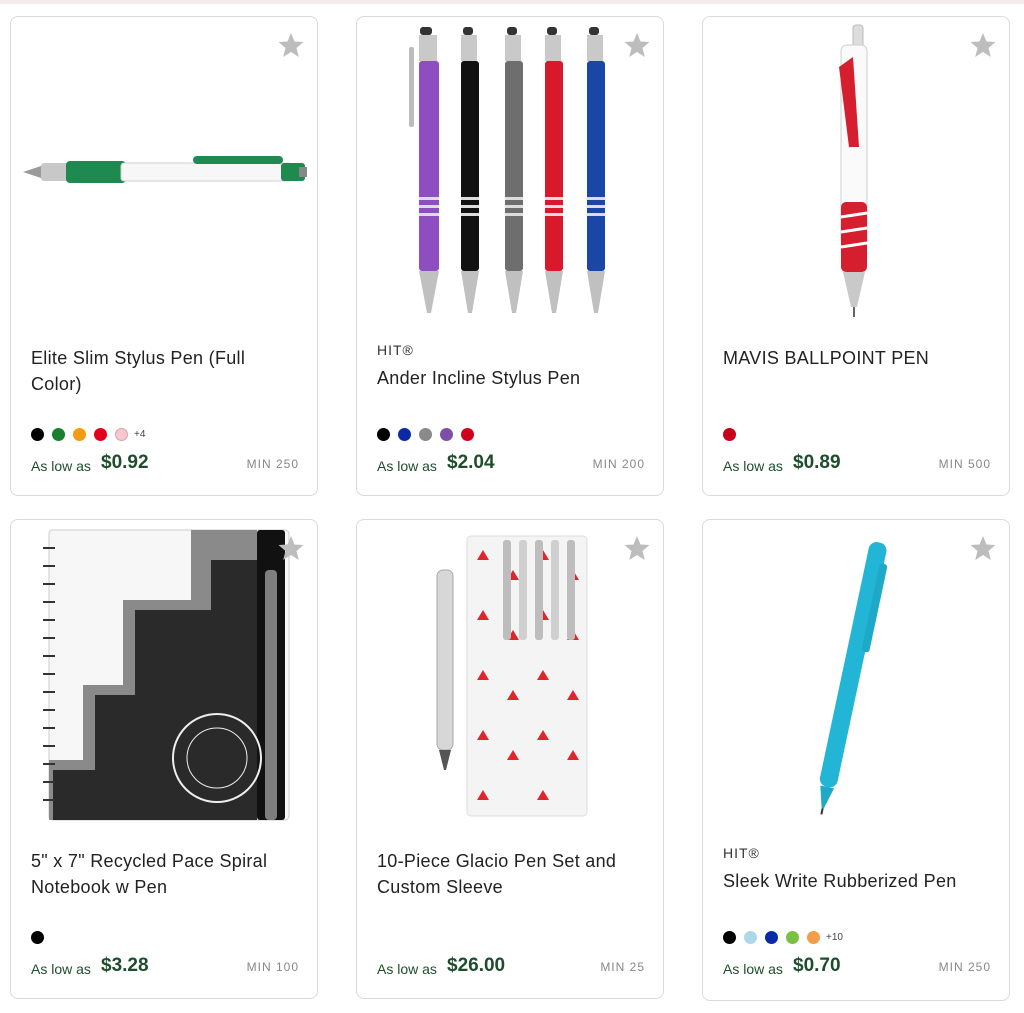 Image resolution: width=1024 pixels, height=1013 pixels. What do you see at coordinates (511, 967) in the screenshot?
I see `price-row: As low as $26.00 MIN 25` at bounding box center [511, 967].